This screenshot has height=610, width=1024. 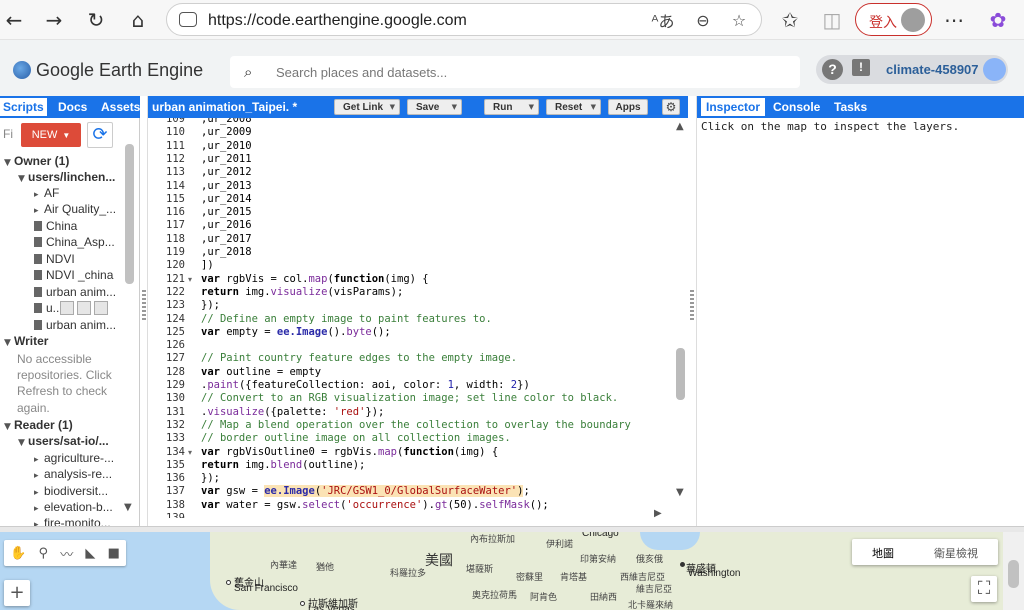 I want to click on gear-icon: ⚙, so click(x=671, y=107).